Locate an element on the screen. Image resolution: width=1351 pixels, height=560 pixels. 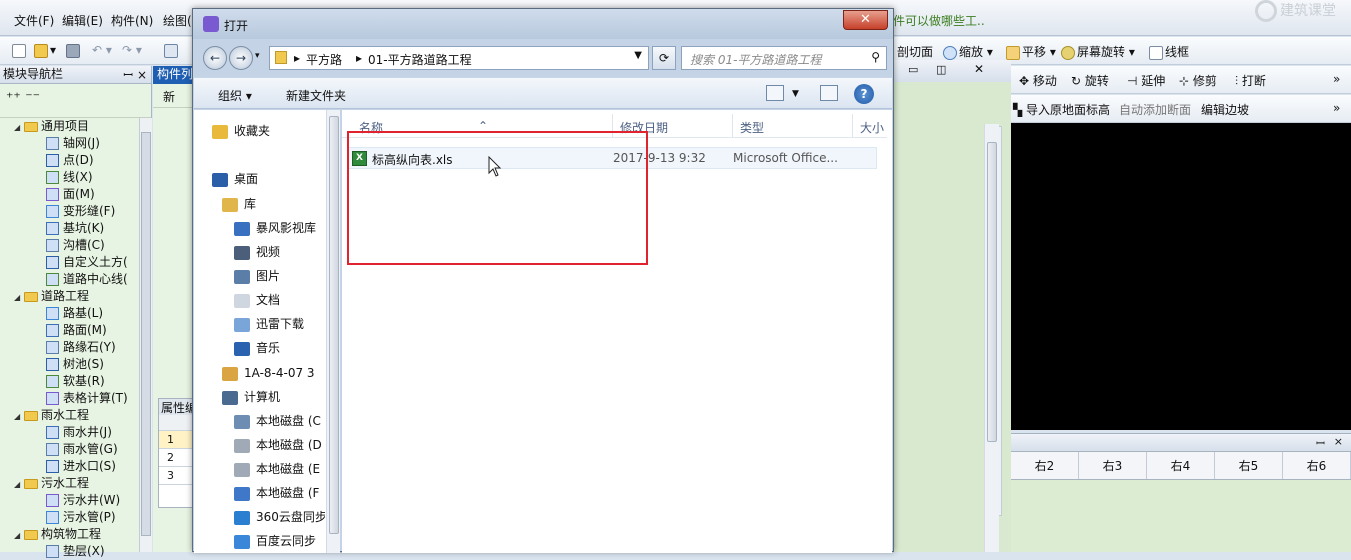
tree-item: 基坑(K) is located at coordinates (70, 228).